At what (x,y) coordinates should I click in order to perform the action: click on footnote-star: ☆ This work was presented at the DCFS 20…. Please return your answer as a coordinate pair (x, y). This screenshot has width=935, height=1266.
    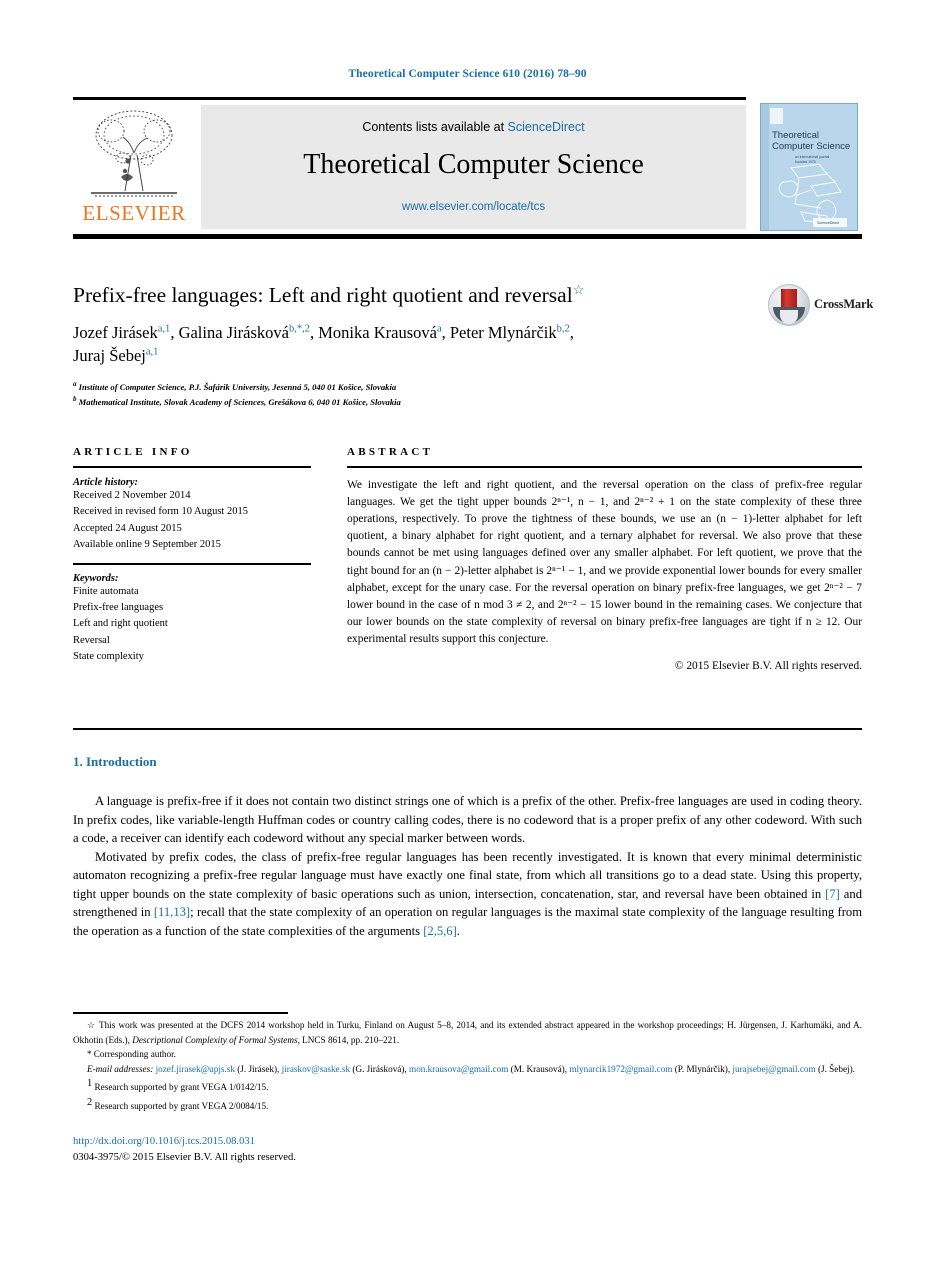
    Looking at the image, I should click on (467, 1032).